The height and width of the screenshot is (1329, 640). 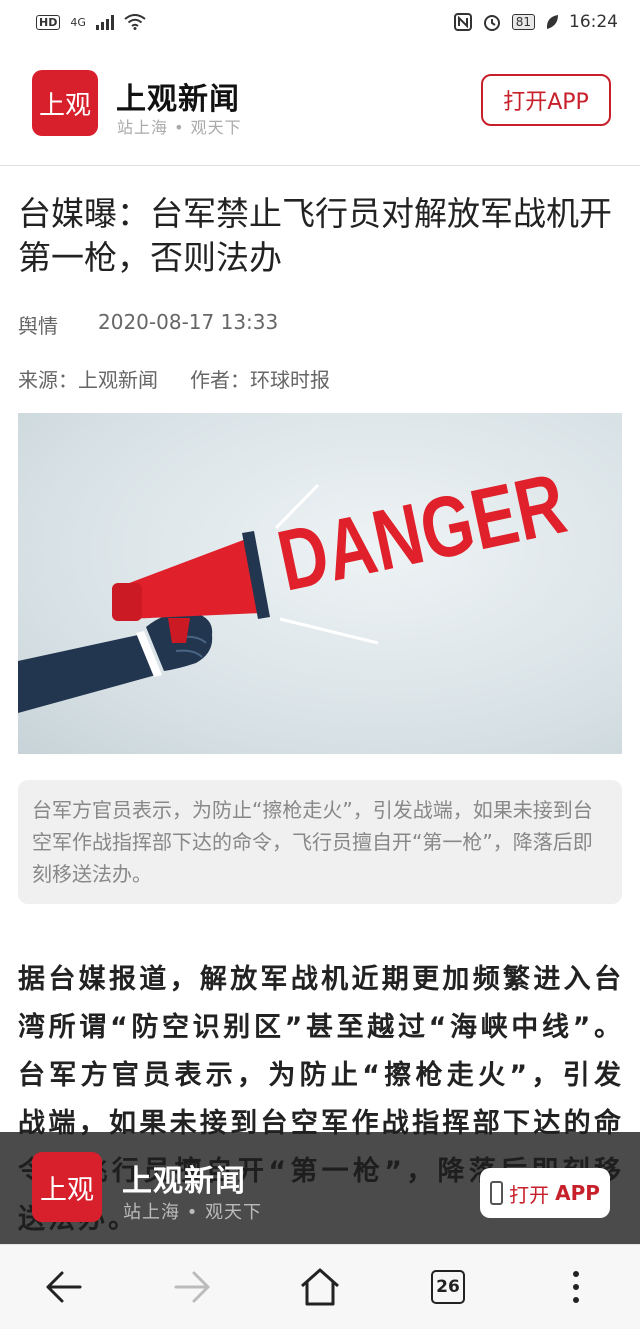 What do you see at coordinates (179, 127) in the screenshot?
I see `brand-slogan: 站上海 • 观天下` at bounding box center [179, 127].